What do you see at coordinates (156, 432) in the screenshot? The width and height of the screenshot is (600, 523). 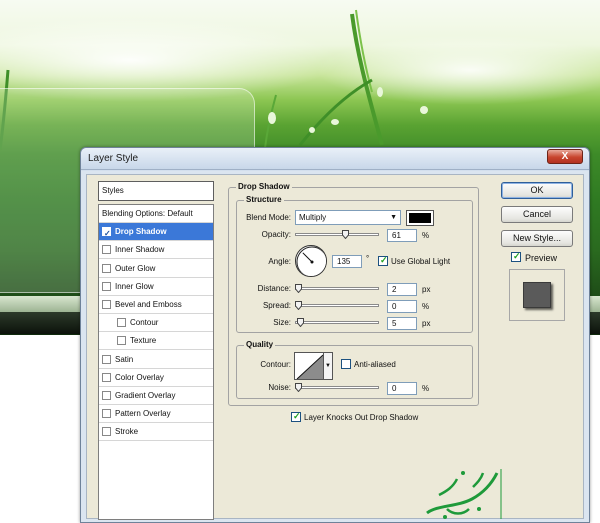 I see `style-item: Stroke` at bounding box center [156, 432].